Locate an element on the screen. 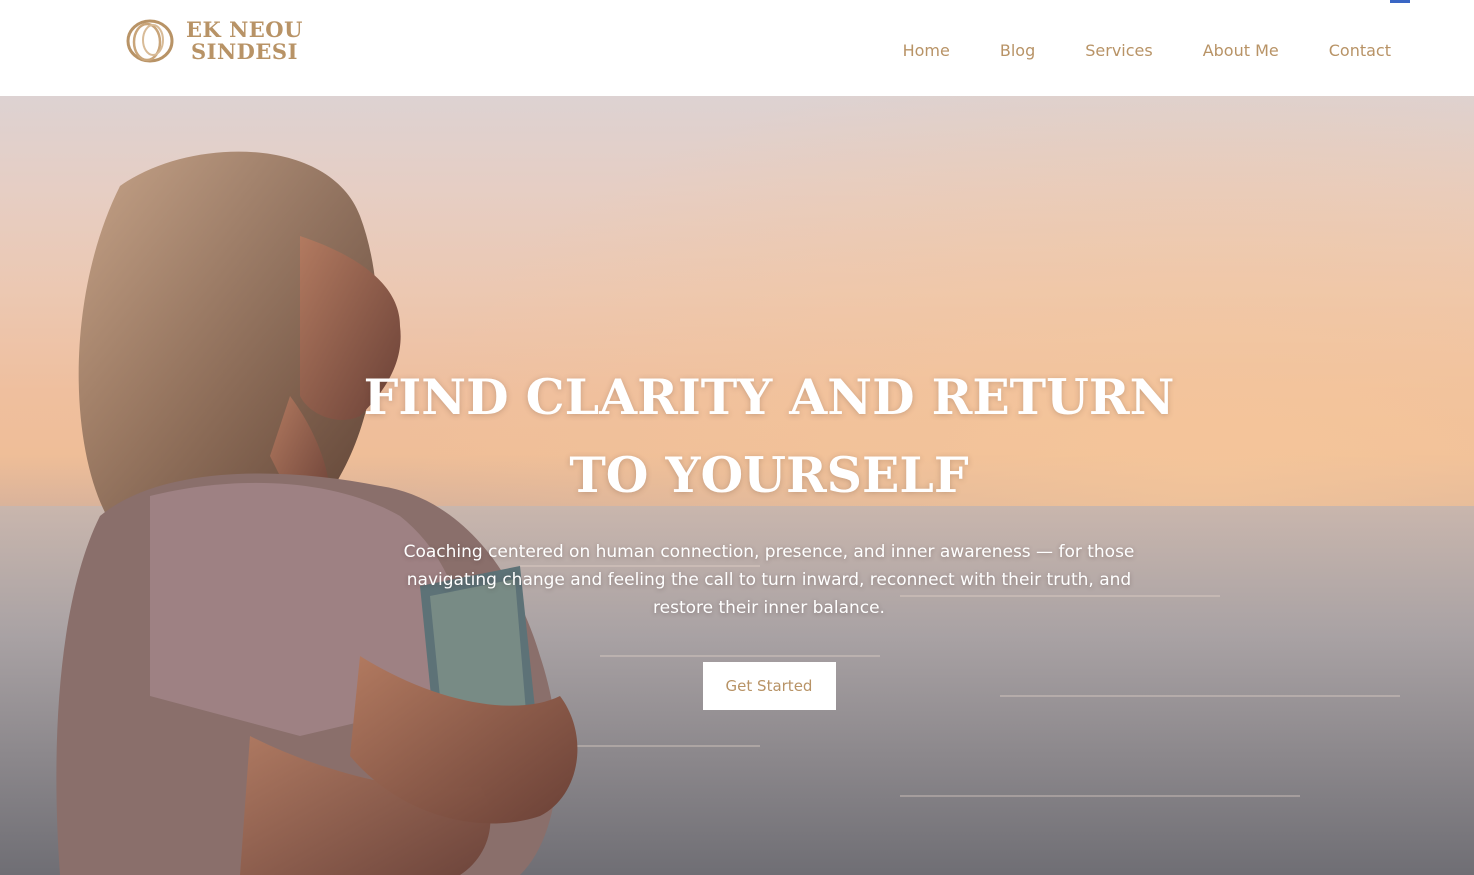 The width and height of the screenshot is (1474, 875). hero-title-line-1: FIND CLARITY AND RETURN is located at coordinates (769, 397).